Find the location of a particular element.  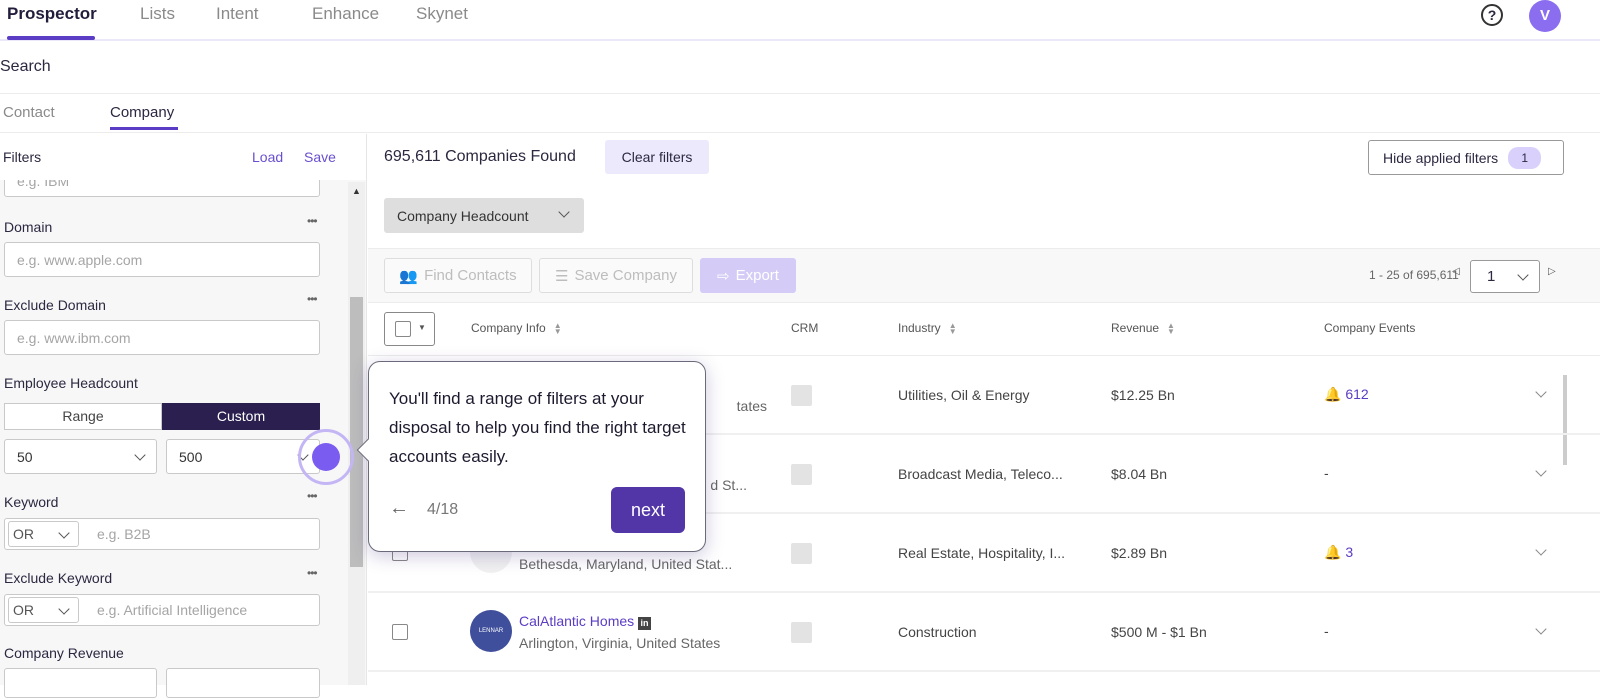

hide-filters-label: Hide applied filters is located at coordinates (1441, 157).